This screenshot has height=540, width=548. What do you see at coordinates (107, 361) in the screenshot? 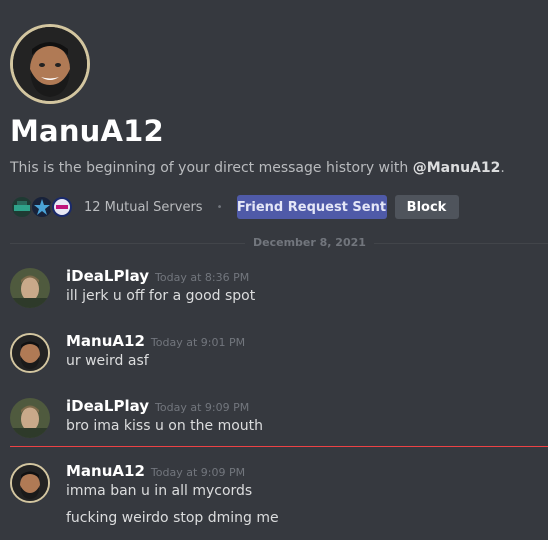
I see `message-text: ur weird asf` at bounding box center [107, 361].